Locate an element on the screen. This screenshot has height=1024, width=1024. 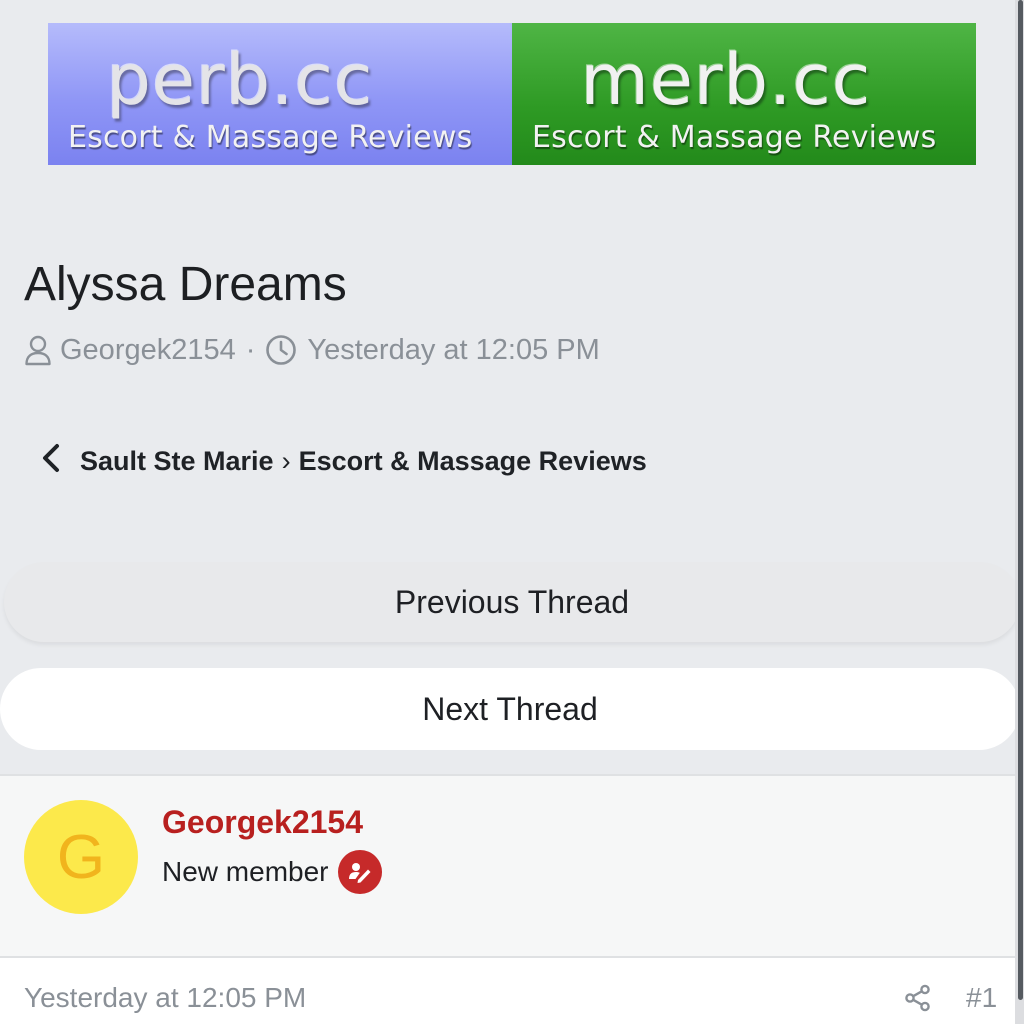
perb-tagline: Escort & Massage Reviews is located at coordinates (270, 137).